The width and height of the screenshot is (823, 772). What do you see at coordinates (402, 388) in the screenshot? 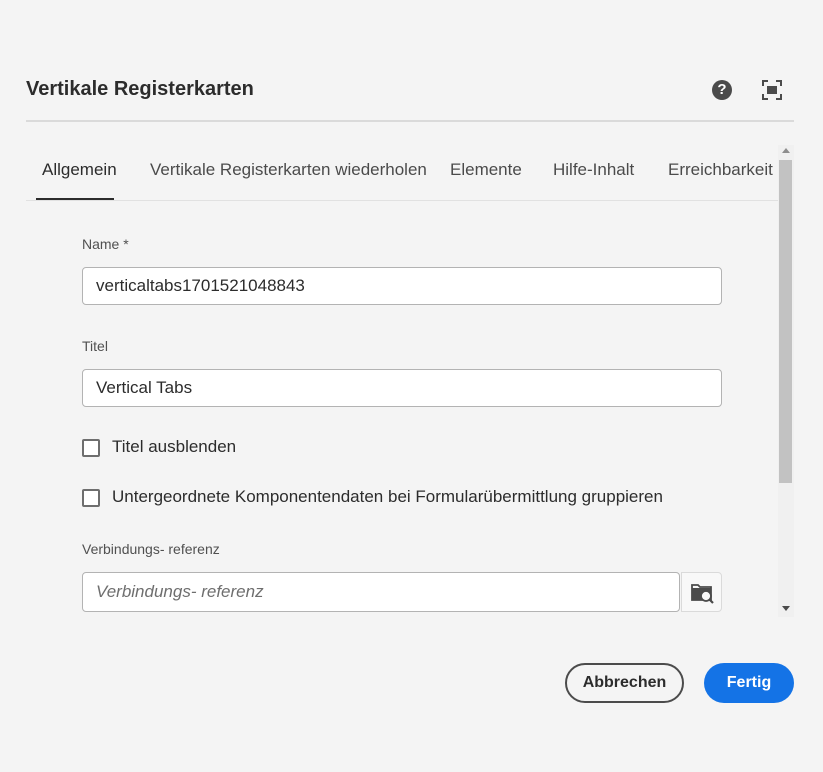
I see `title-input` at bounding box center [402, 388].